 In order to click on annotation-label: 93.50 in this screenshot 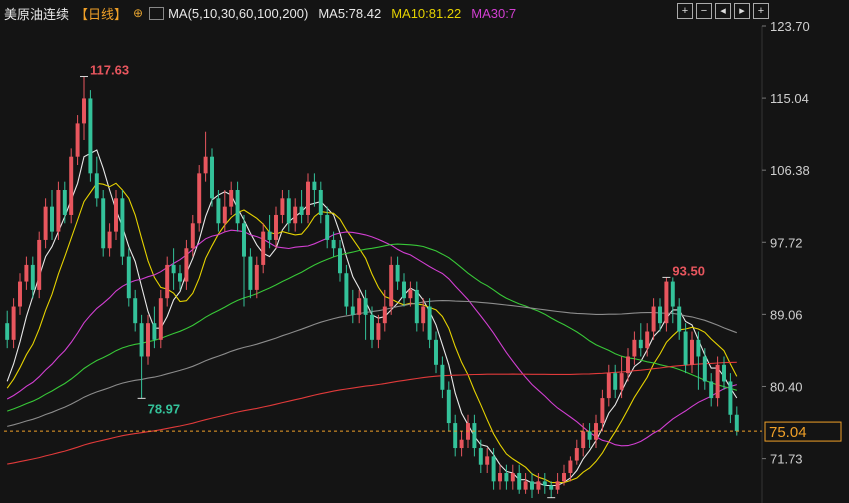, I will do `click(688, 270)`.